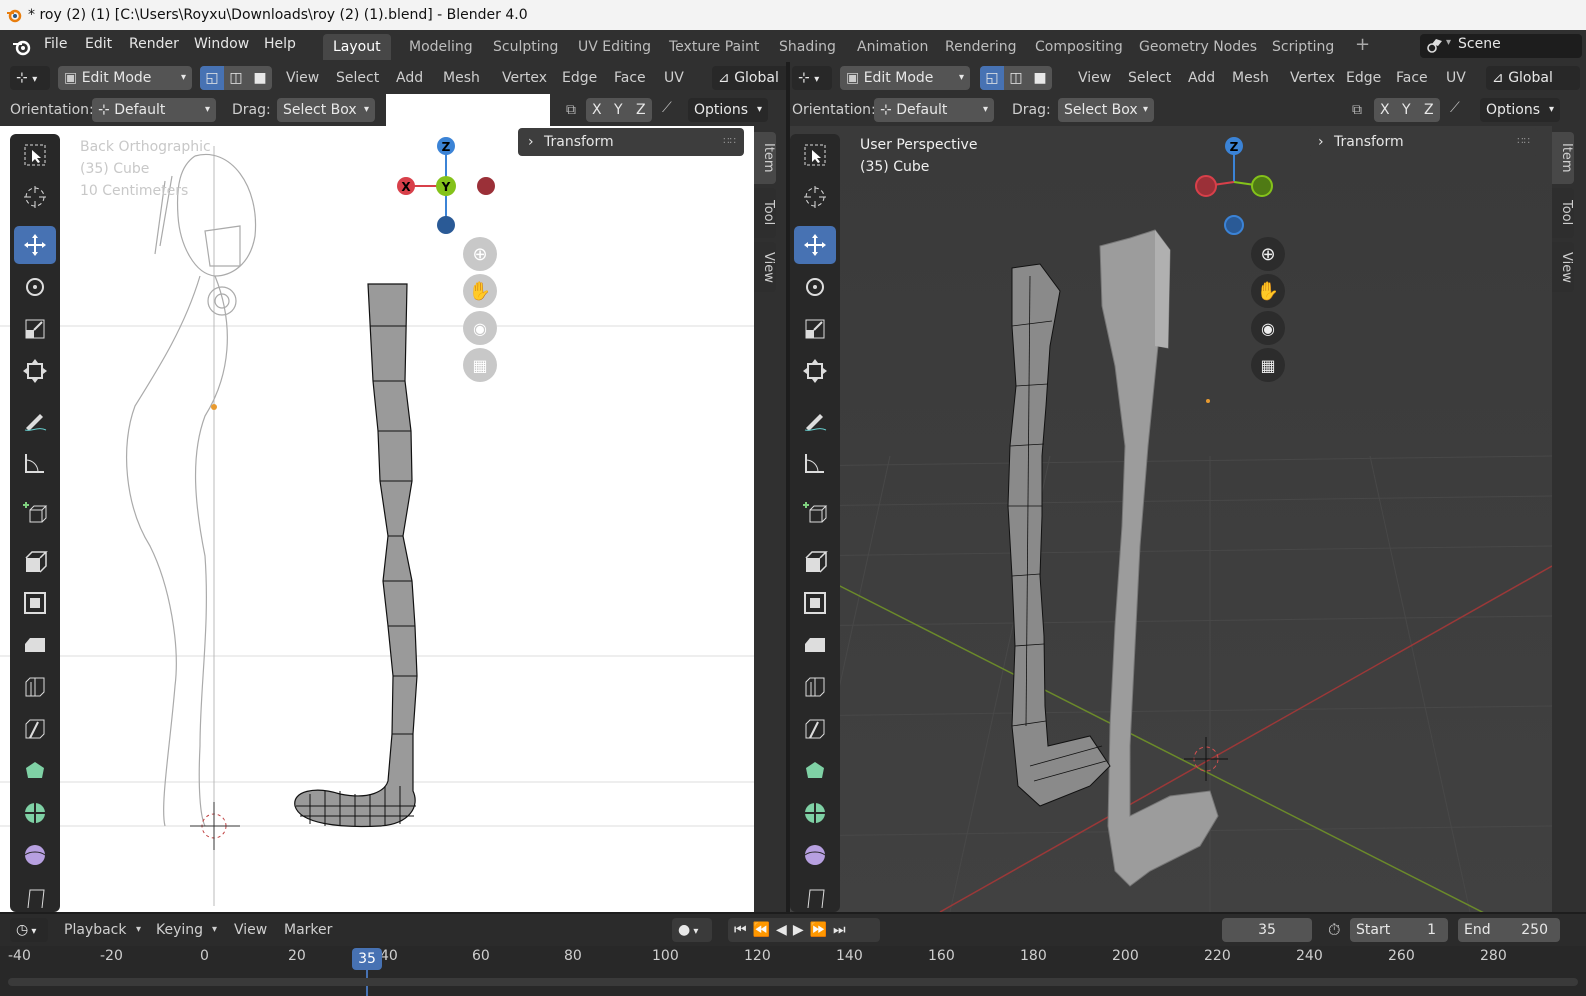 The image size is (1586, 996). Describe the element at coordinates (764, 930) in the screenshot. I see `prev-keyframe-icon: ⏪` at that location.